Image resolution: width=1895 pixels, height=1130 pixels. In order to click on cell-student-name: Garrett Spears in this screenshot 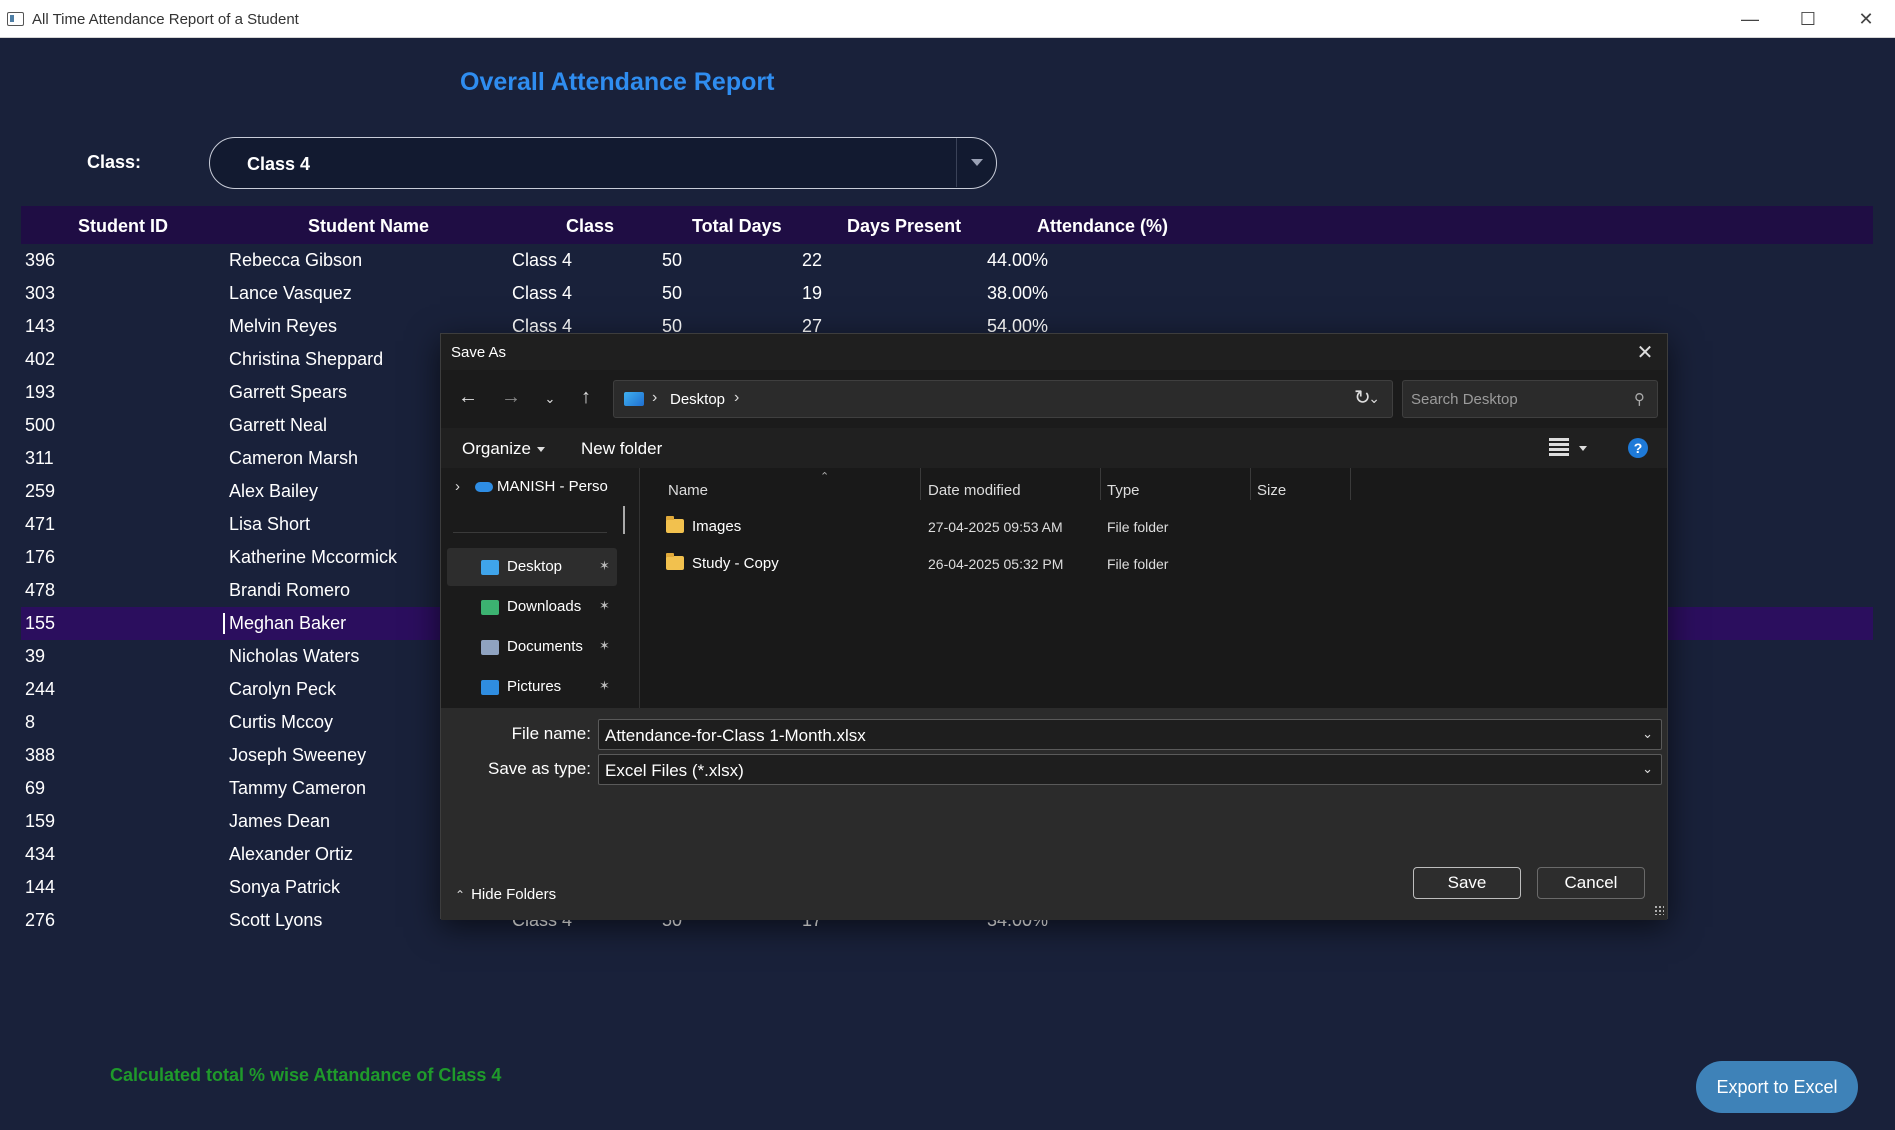, I will do `click(288, 392)`.